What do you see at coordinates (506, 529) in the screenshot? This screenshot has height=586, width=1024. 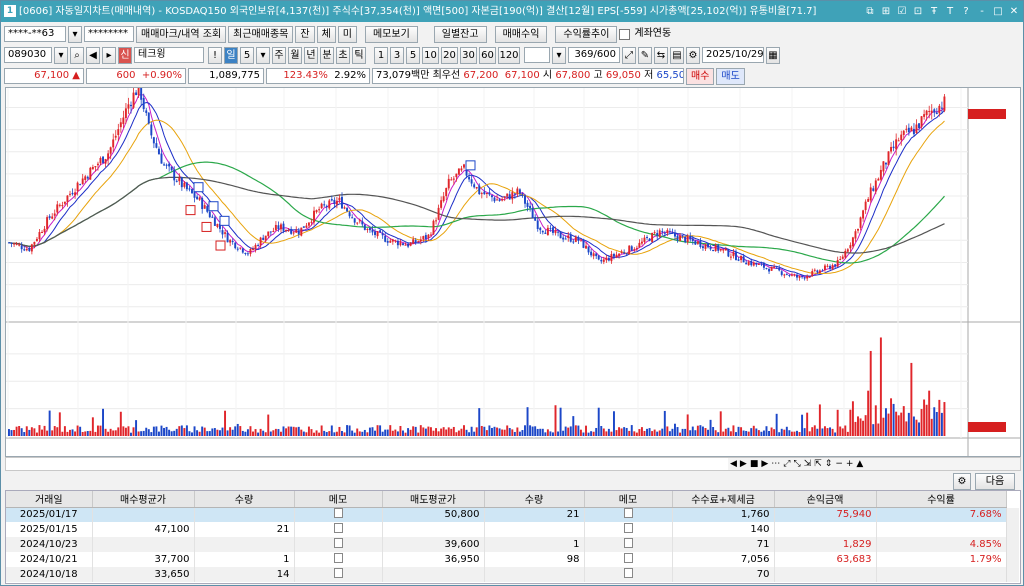 I see `table-row: 2025/01/15 47,100 21 140` at bounding box center [506, 529].